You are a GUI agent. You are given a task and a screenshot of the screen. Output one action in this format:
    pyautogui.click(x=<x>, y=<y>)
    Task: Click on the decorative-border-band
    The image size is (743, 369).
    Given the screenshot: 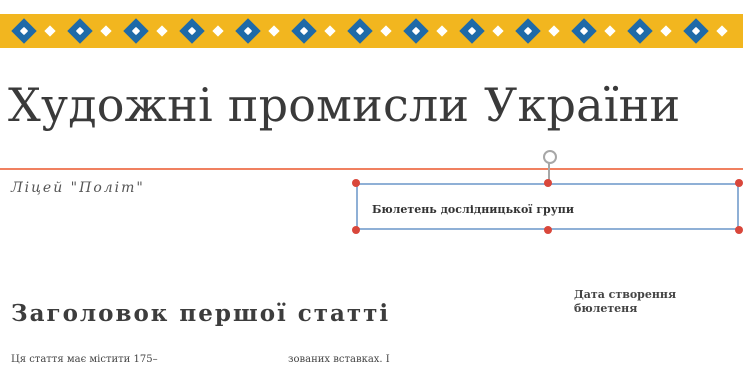 What is the action you would take?
    pyautogui.click(x=371, y=31)
    